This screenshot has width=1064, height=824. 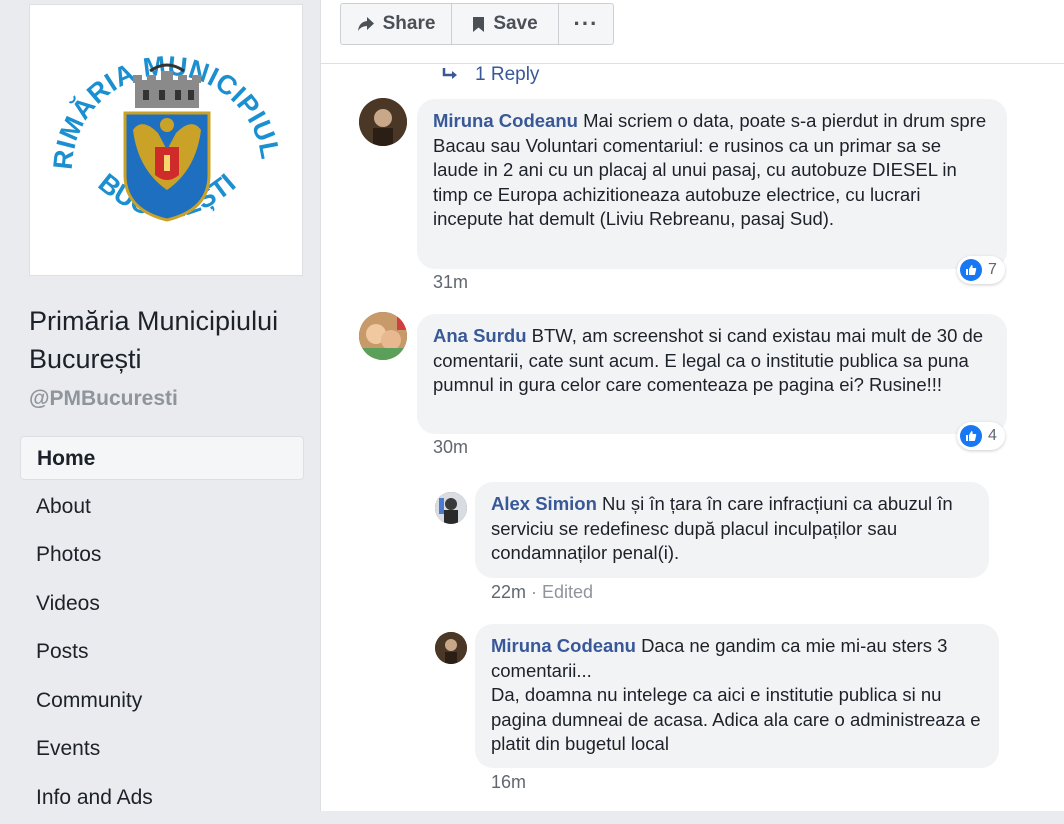 I want to click on more-options-icon: ···, so click(x=586, y=23).